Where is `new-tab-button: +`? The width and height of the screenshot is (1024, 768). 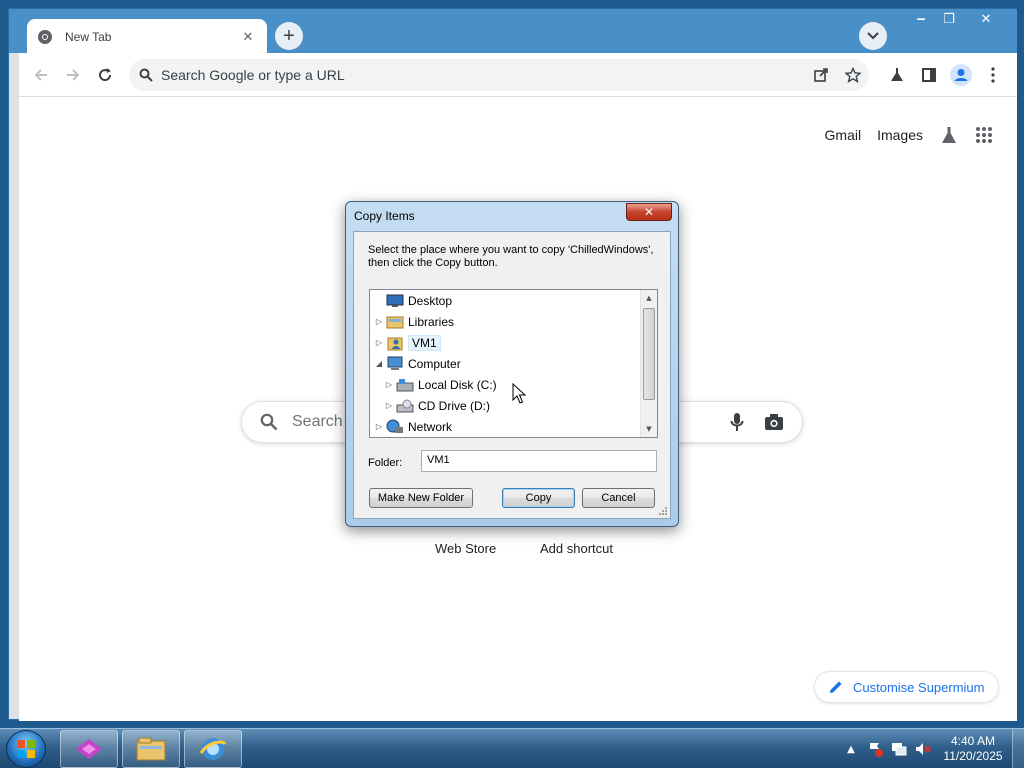
new-tab-button: + is located at coordinates (289, 36).